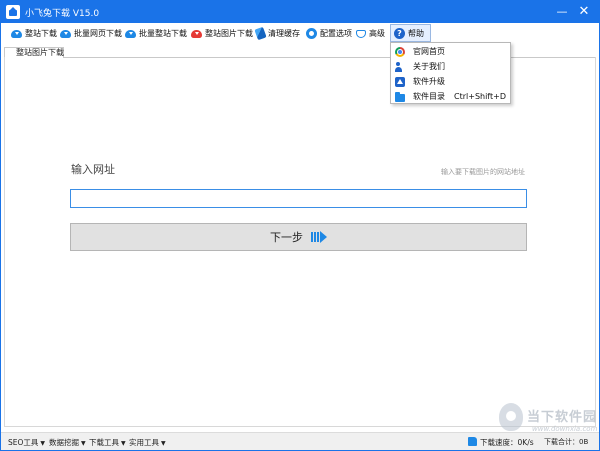 The width and height of the screenshot is (600, 451). Describe the element at coordinates (450, 81) in the screenshot. I see `menu-item-upgrade: 软件升级` at that location.